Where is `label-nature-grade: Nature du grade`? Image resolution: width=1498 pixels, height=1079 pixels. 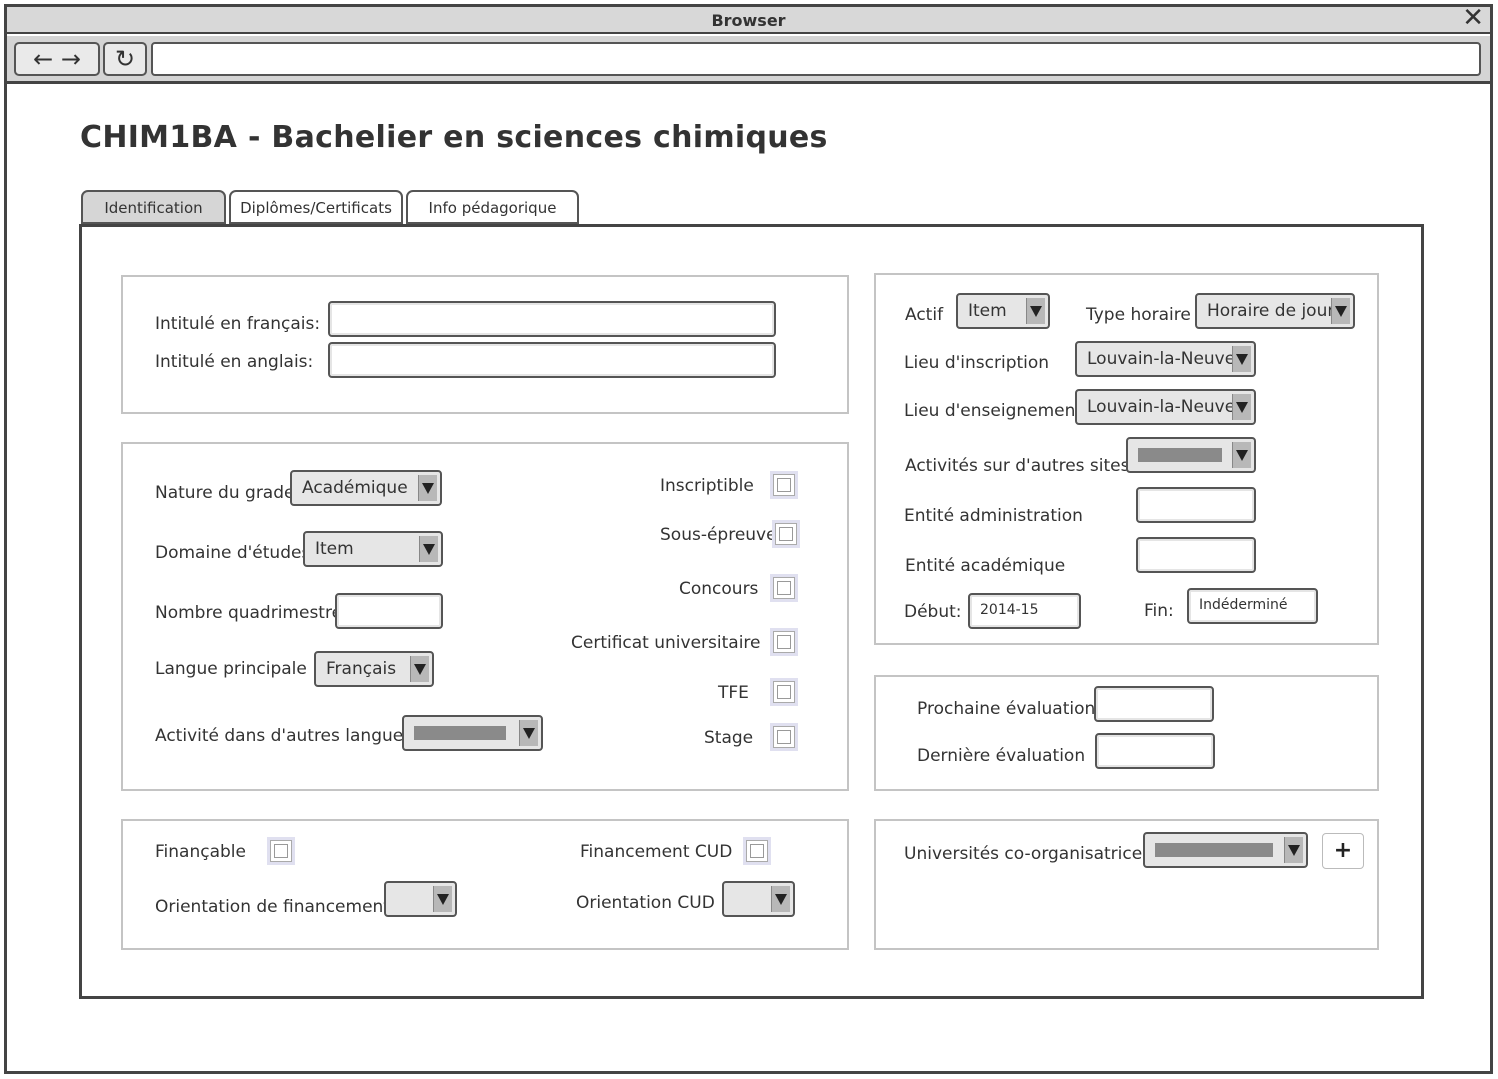 label-nature-grade: Nature du grade is located at coordinates (225, 493).